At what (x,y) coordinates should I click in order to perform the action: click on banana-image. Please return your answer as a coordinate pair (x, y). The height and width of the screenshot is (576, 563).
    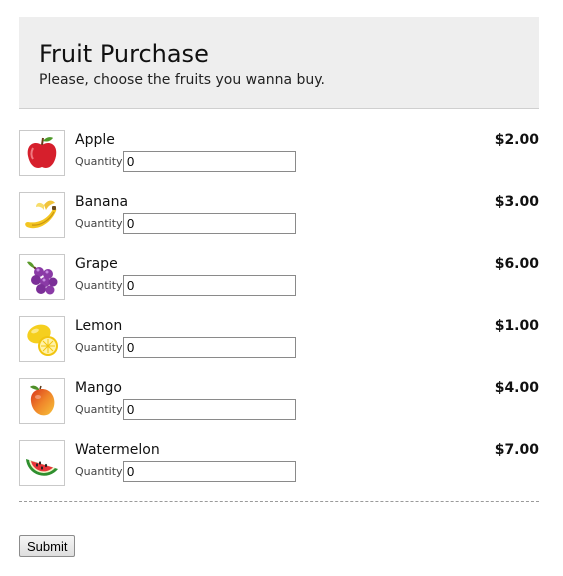
    Looking at the image, I should click on (42, 215).